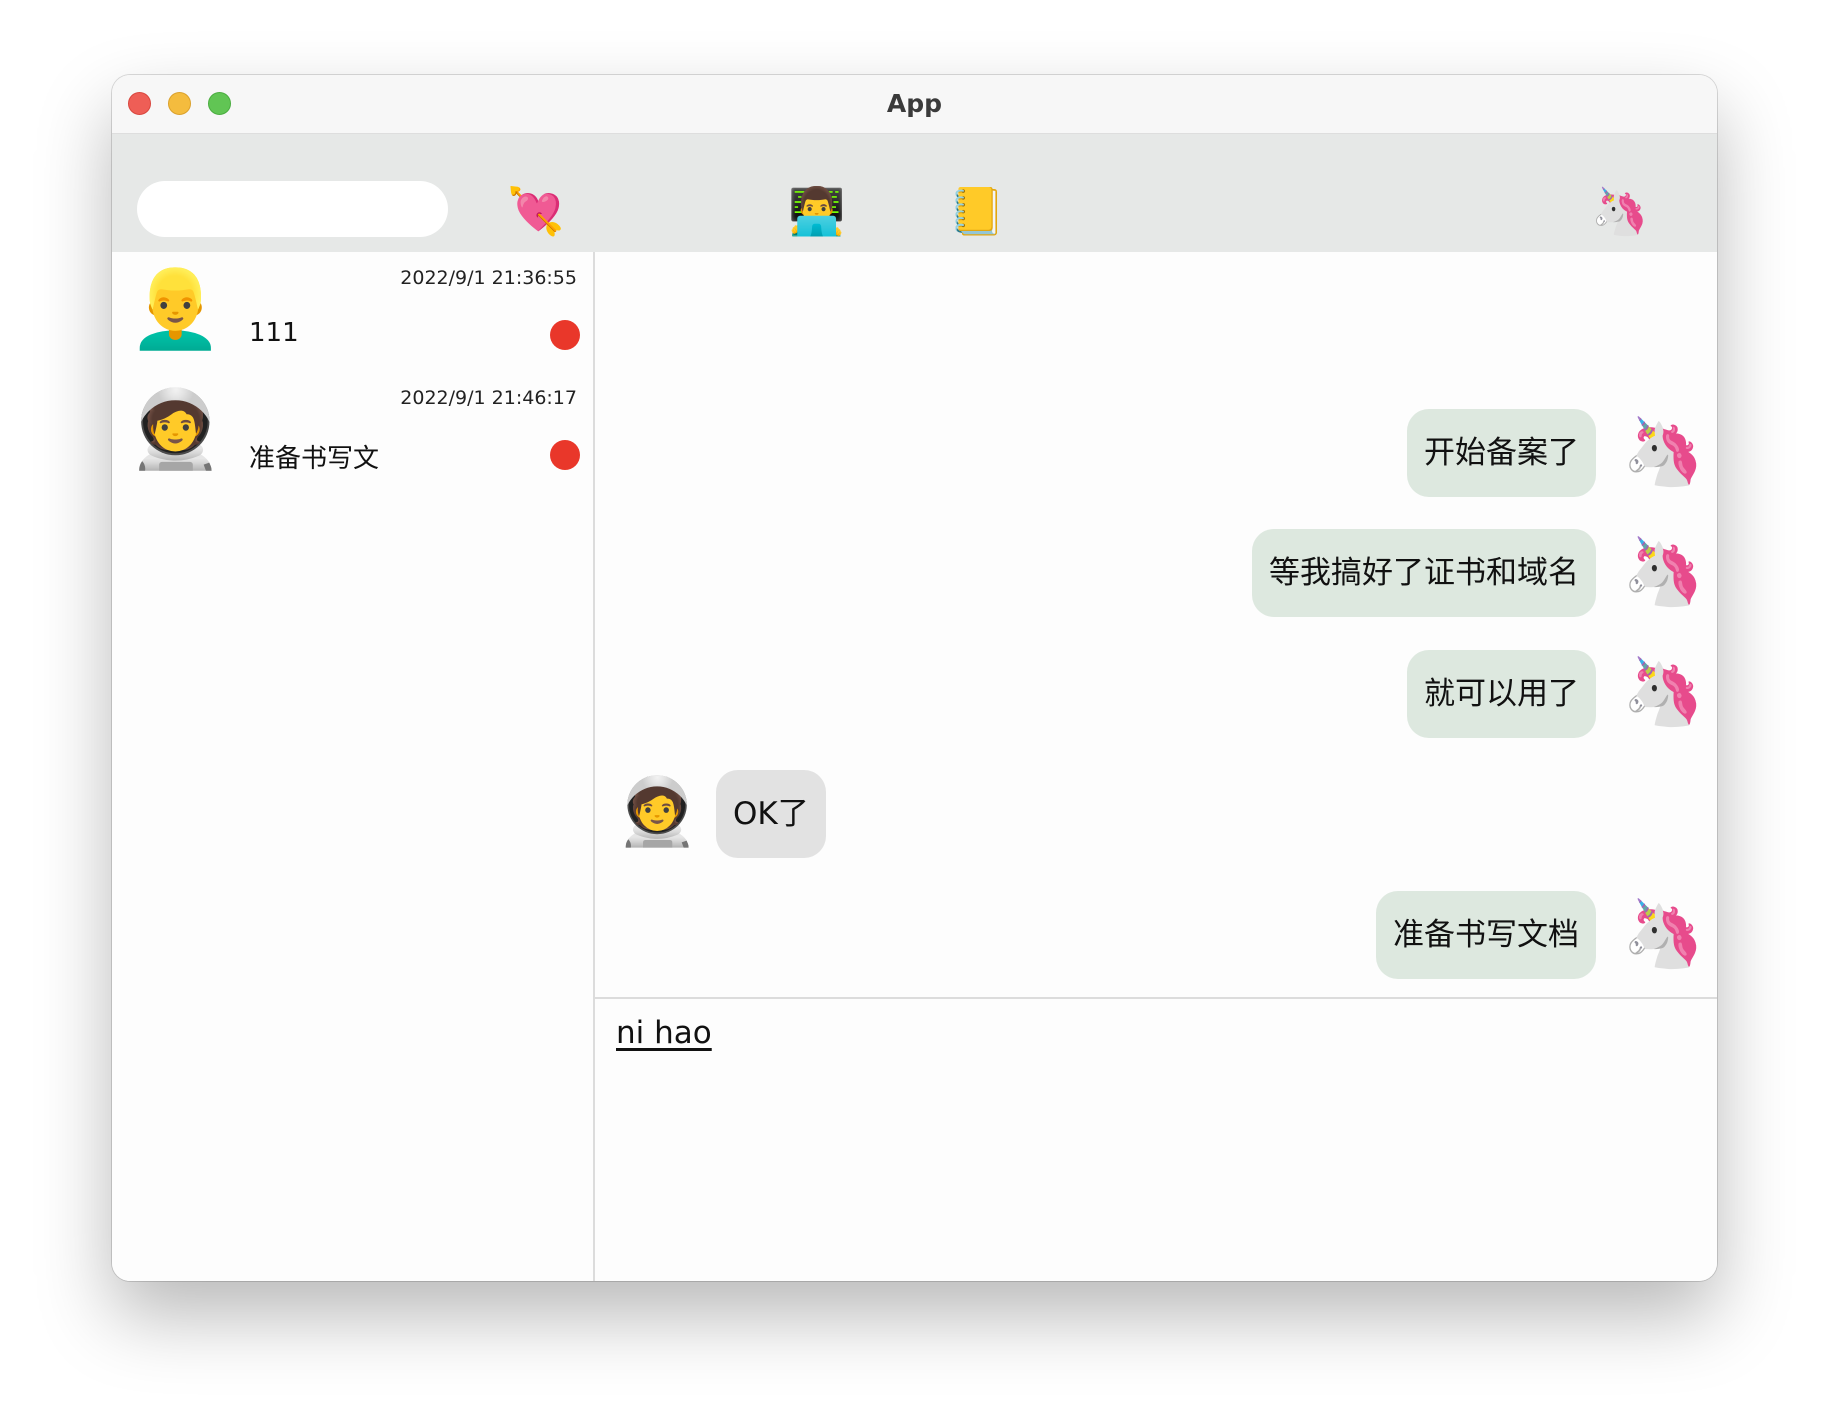 The width and height of the screenshot is (1824, 1424). What do you see at coordinates (352, 432) in the screenshot?
I see `conversation-item: 🧑‍🚀 2022/9/1 21:46:17 准备书写文` at bounding box center [352, 432].